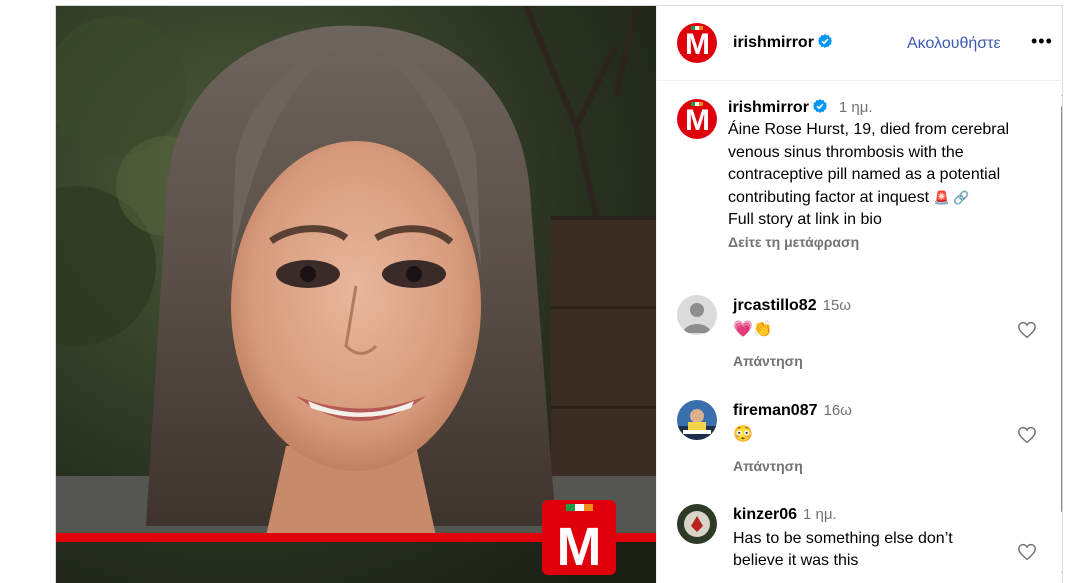  Describe the element at coordinates (697, 315) in the screenshot. I see `default-avatar-icon` at that location.